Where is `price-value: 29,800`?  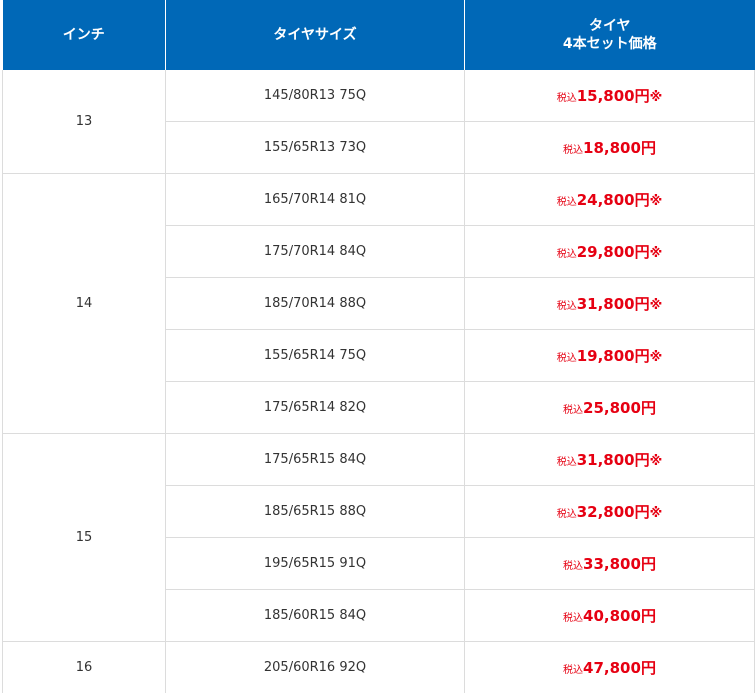 price-value: 29,800 is located at coordinates (606, 252).